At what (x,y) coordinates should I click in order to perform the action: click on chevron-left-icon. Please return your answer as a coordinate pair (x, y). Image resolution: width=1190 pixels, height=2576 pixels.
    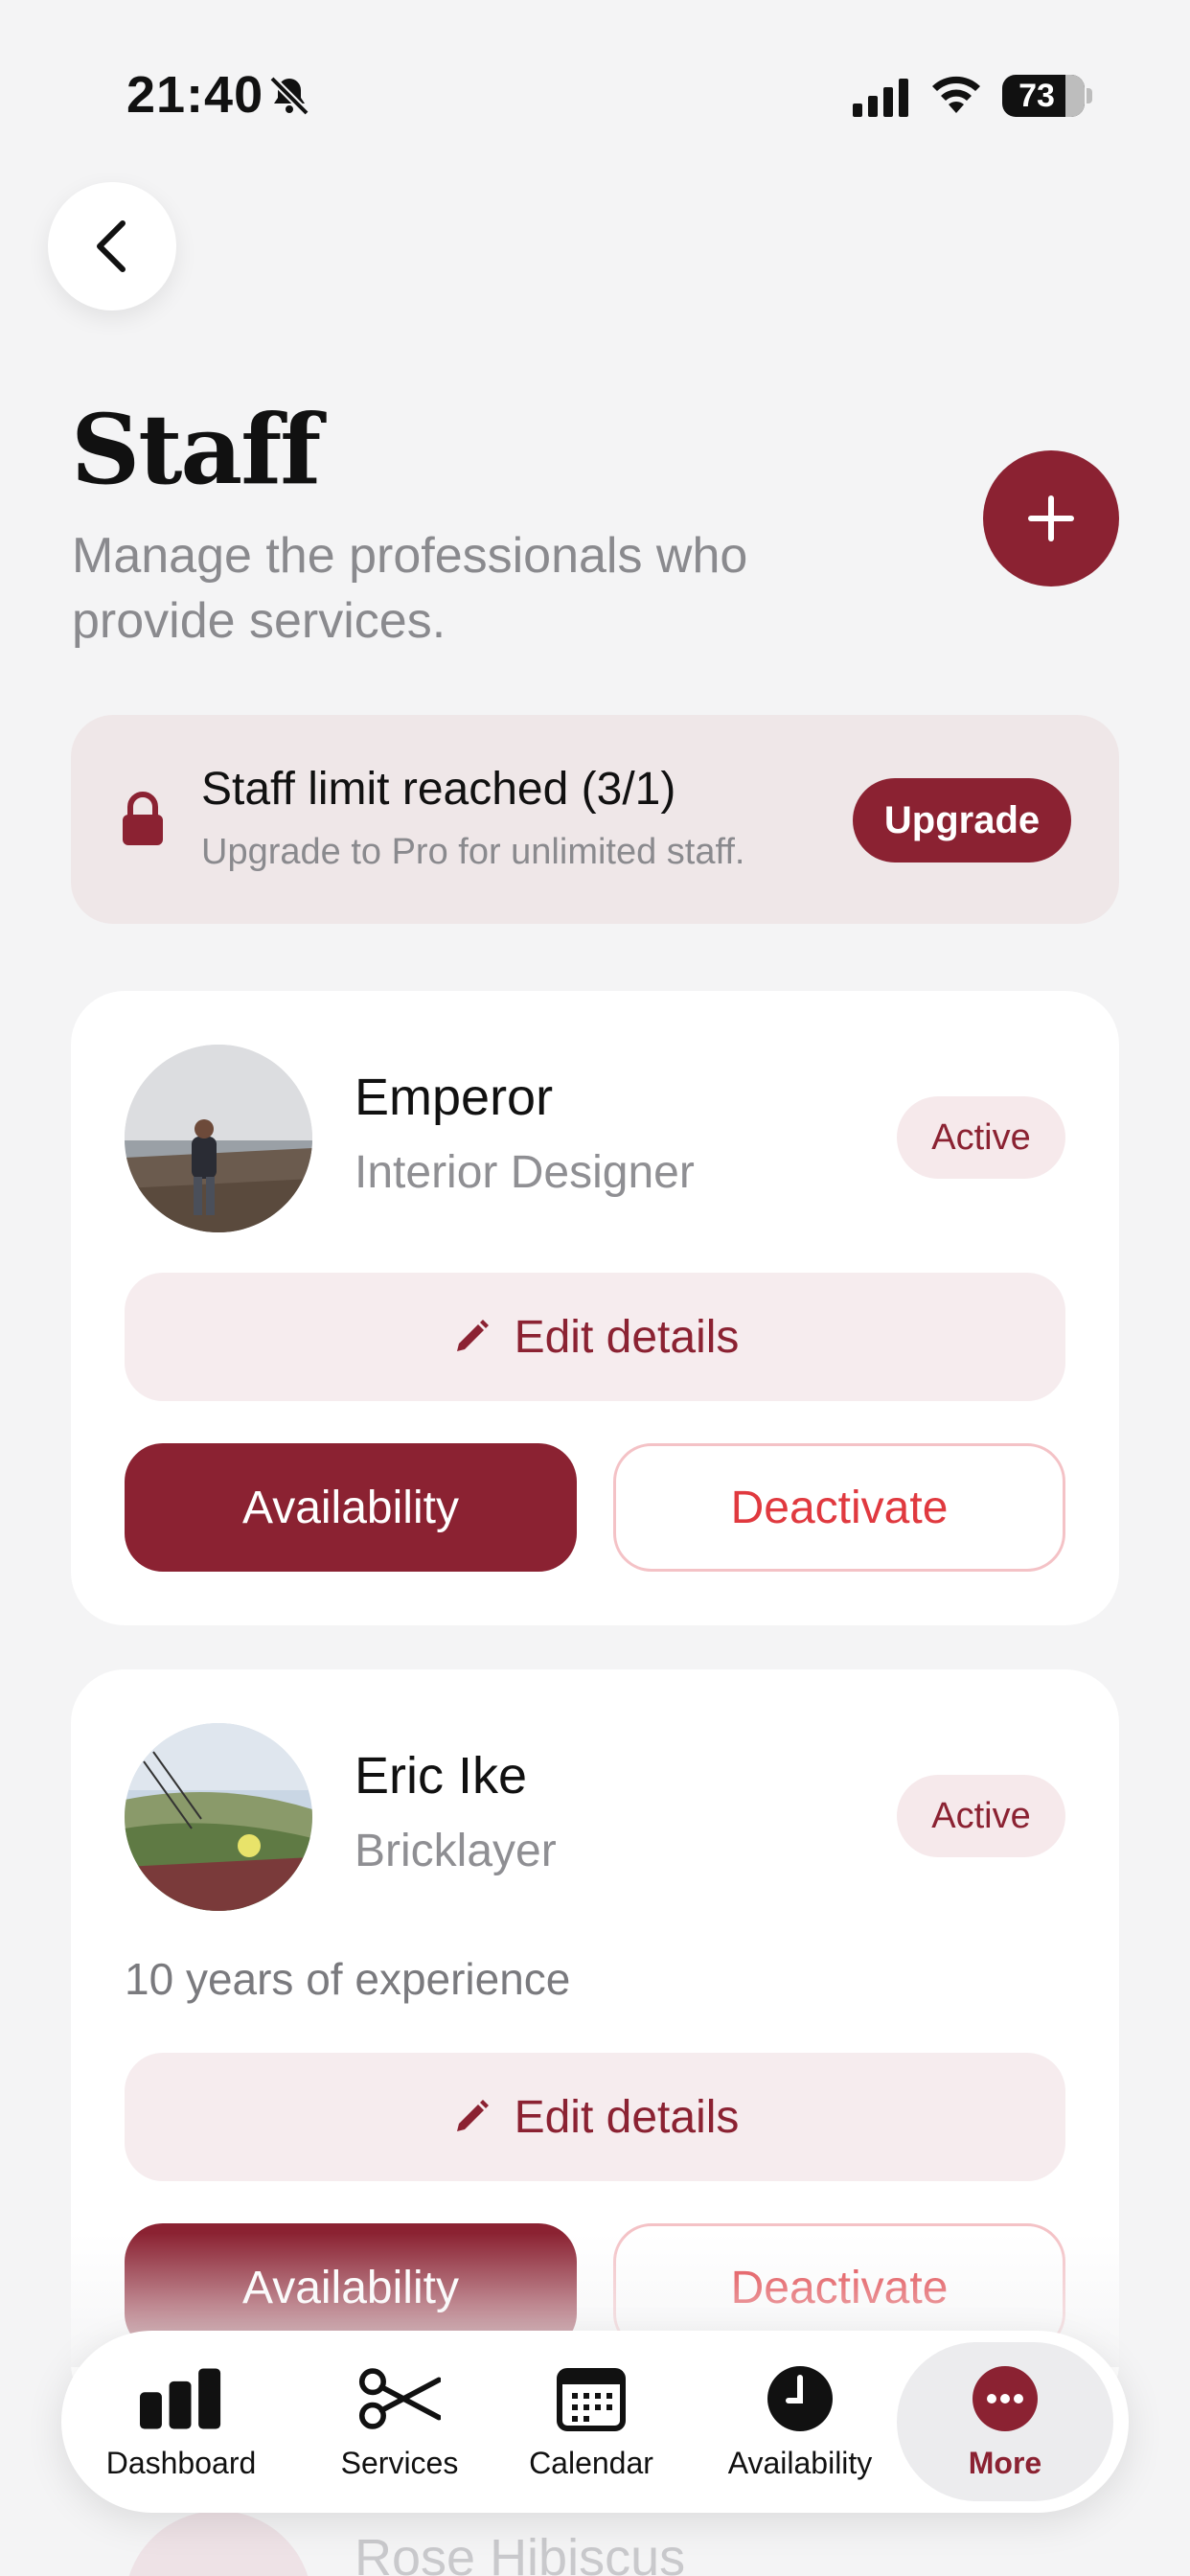
    Looking at the image, I should click on (111, 246).